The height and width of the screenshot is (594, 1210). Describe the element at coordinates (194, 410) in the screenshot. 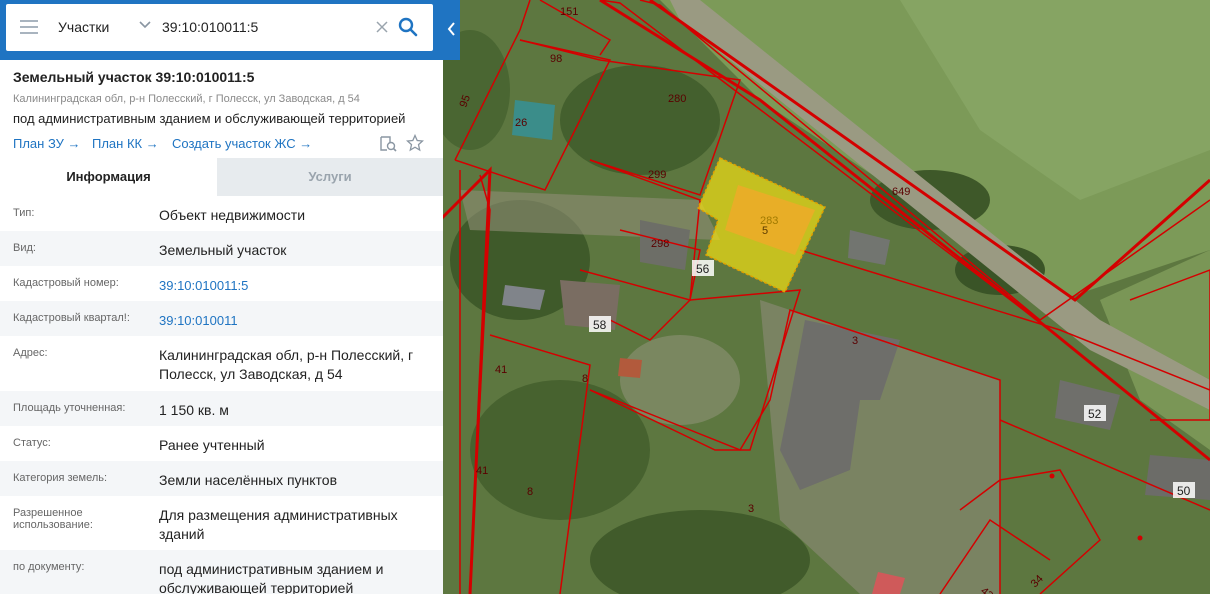

I see `prop-value: 1 150 кв. м` at that location.